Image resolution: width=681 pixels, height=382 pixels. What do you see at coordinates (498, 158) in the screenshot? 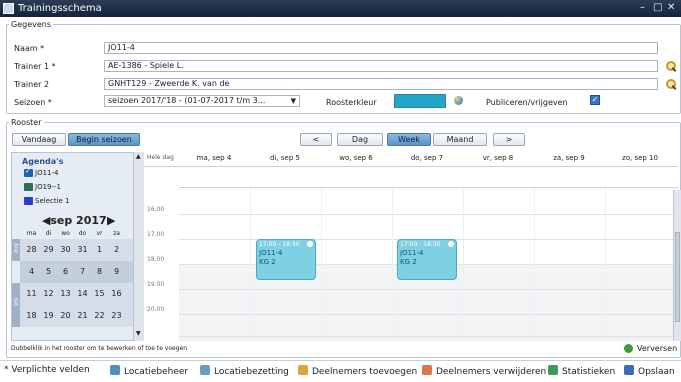
I see `day-header: vr, sep 8` at bounding box center [498, 158].